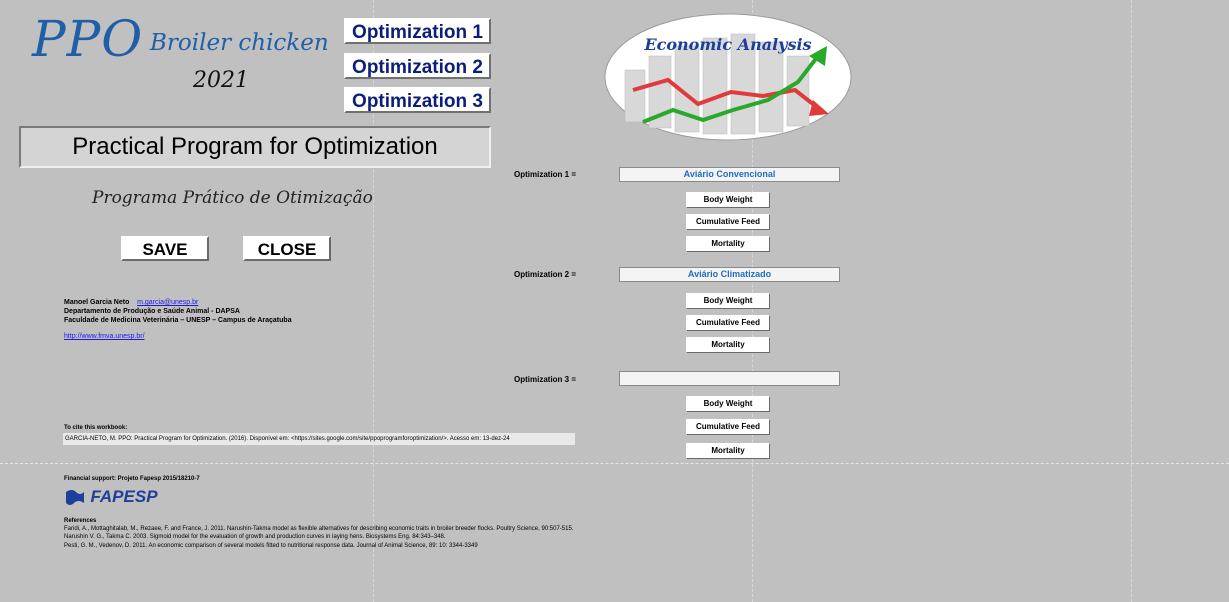  Describe the element at coordinates (417, 100) in the screenshot. I see `optimization-3-button: Optimization 3` at that location.